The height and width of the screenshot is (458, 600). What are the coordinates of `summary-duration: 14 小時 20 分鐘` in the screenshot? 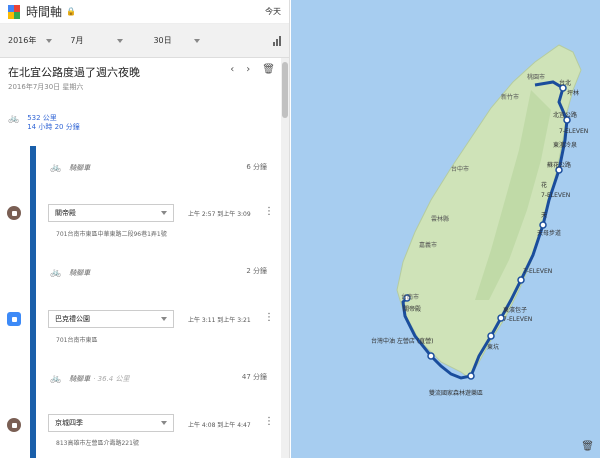 It's located at (53, 127).